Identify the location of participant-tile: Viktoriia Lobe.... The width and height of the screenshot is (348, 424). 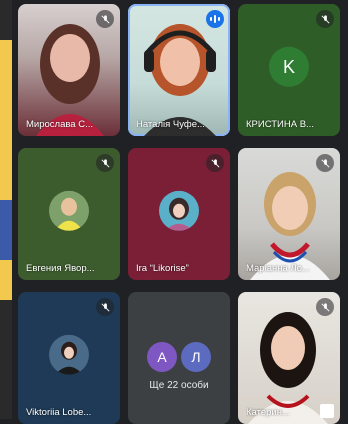
(69, 358).